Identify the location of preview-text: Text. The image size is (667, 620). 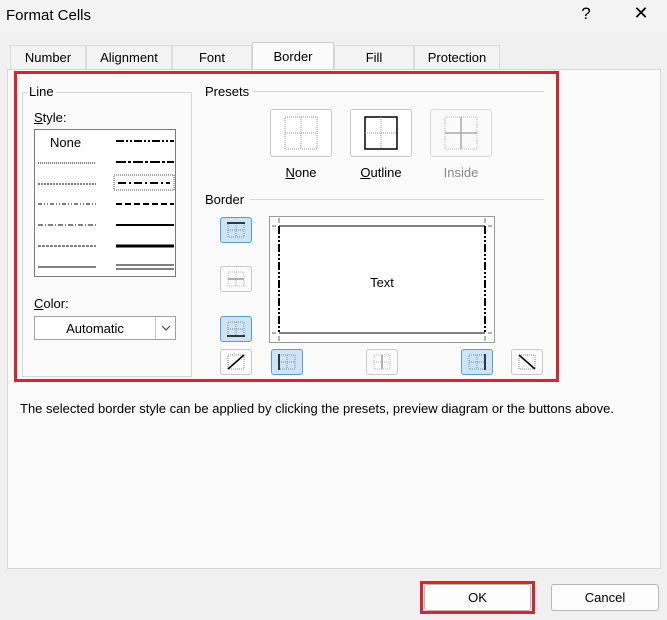
(382, 282).